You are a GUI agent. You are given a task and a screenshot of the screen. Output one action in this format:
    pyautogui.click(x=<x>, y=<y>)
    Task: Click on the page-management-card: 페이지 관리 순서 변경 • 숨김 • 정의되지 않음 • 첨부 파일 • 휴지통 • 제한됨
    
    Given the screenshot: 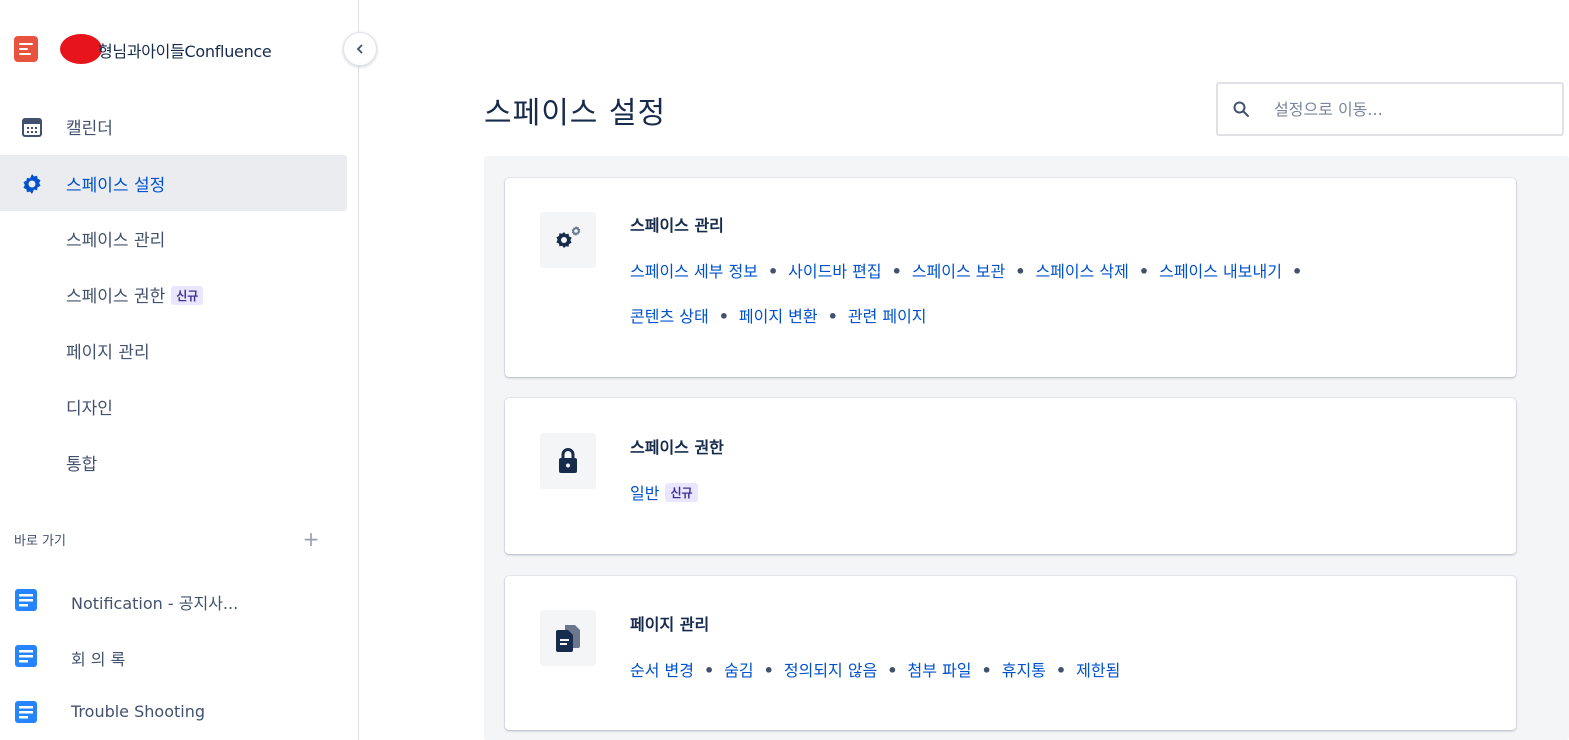 What is the action you would take?
    pyautogui.click(x=1010, y=653)
    